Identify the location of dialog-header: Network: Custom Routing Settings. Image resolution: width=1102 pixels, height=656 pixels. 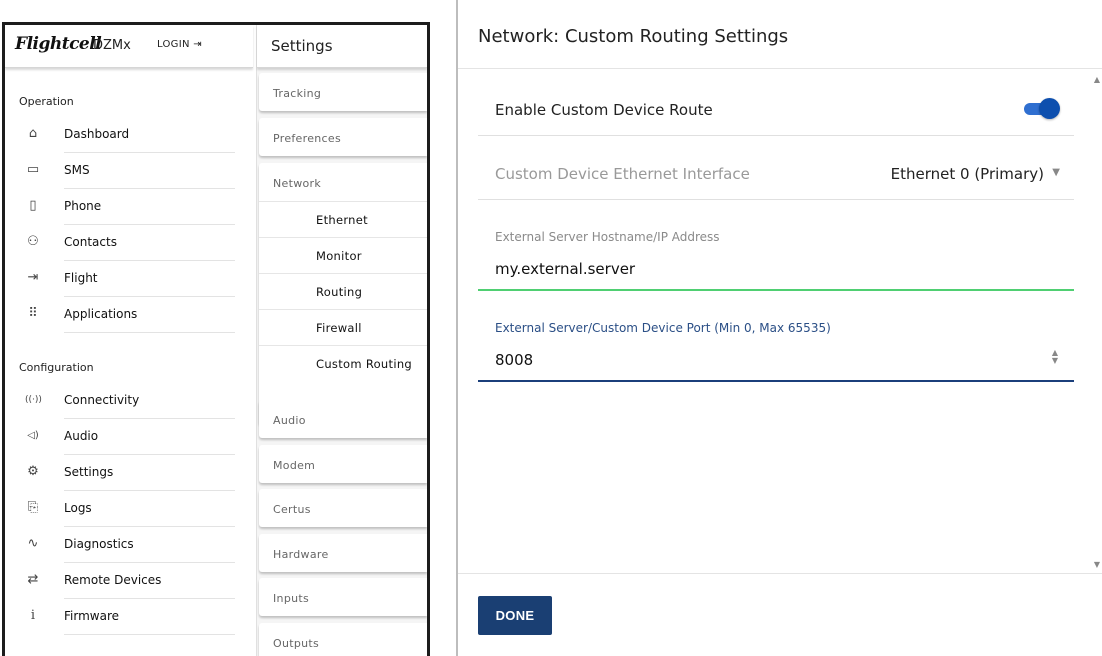
(780, 34).